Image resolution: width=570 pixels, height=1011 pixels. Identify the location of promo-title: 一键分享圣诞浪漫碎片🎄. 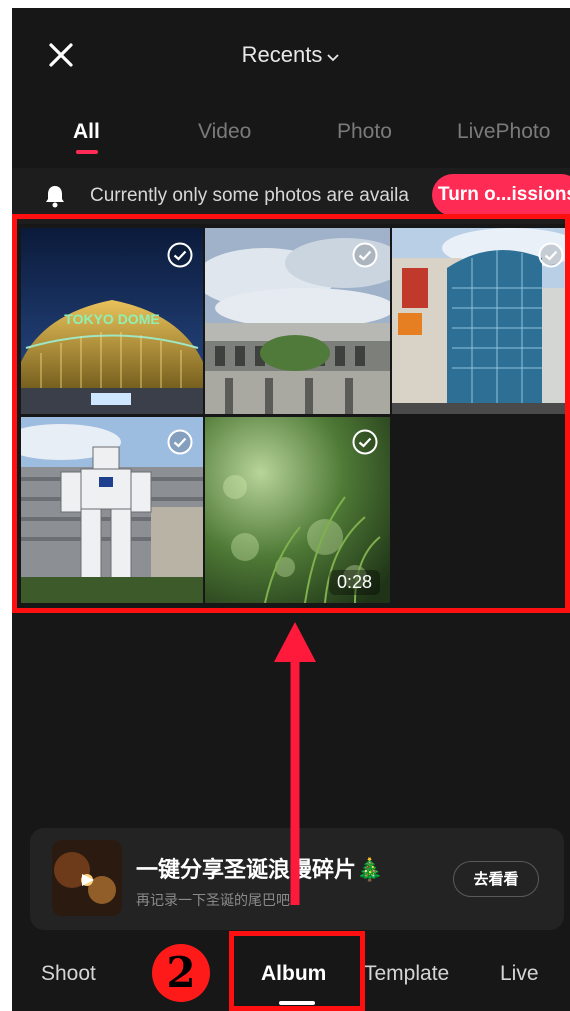
(260, 869).